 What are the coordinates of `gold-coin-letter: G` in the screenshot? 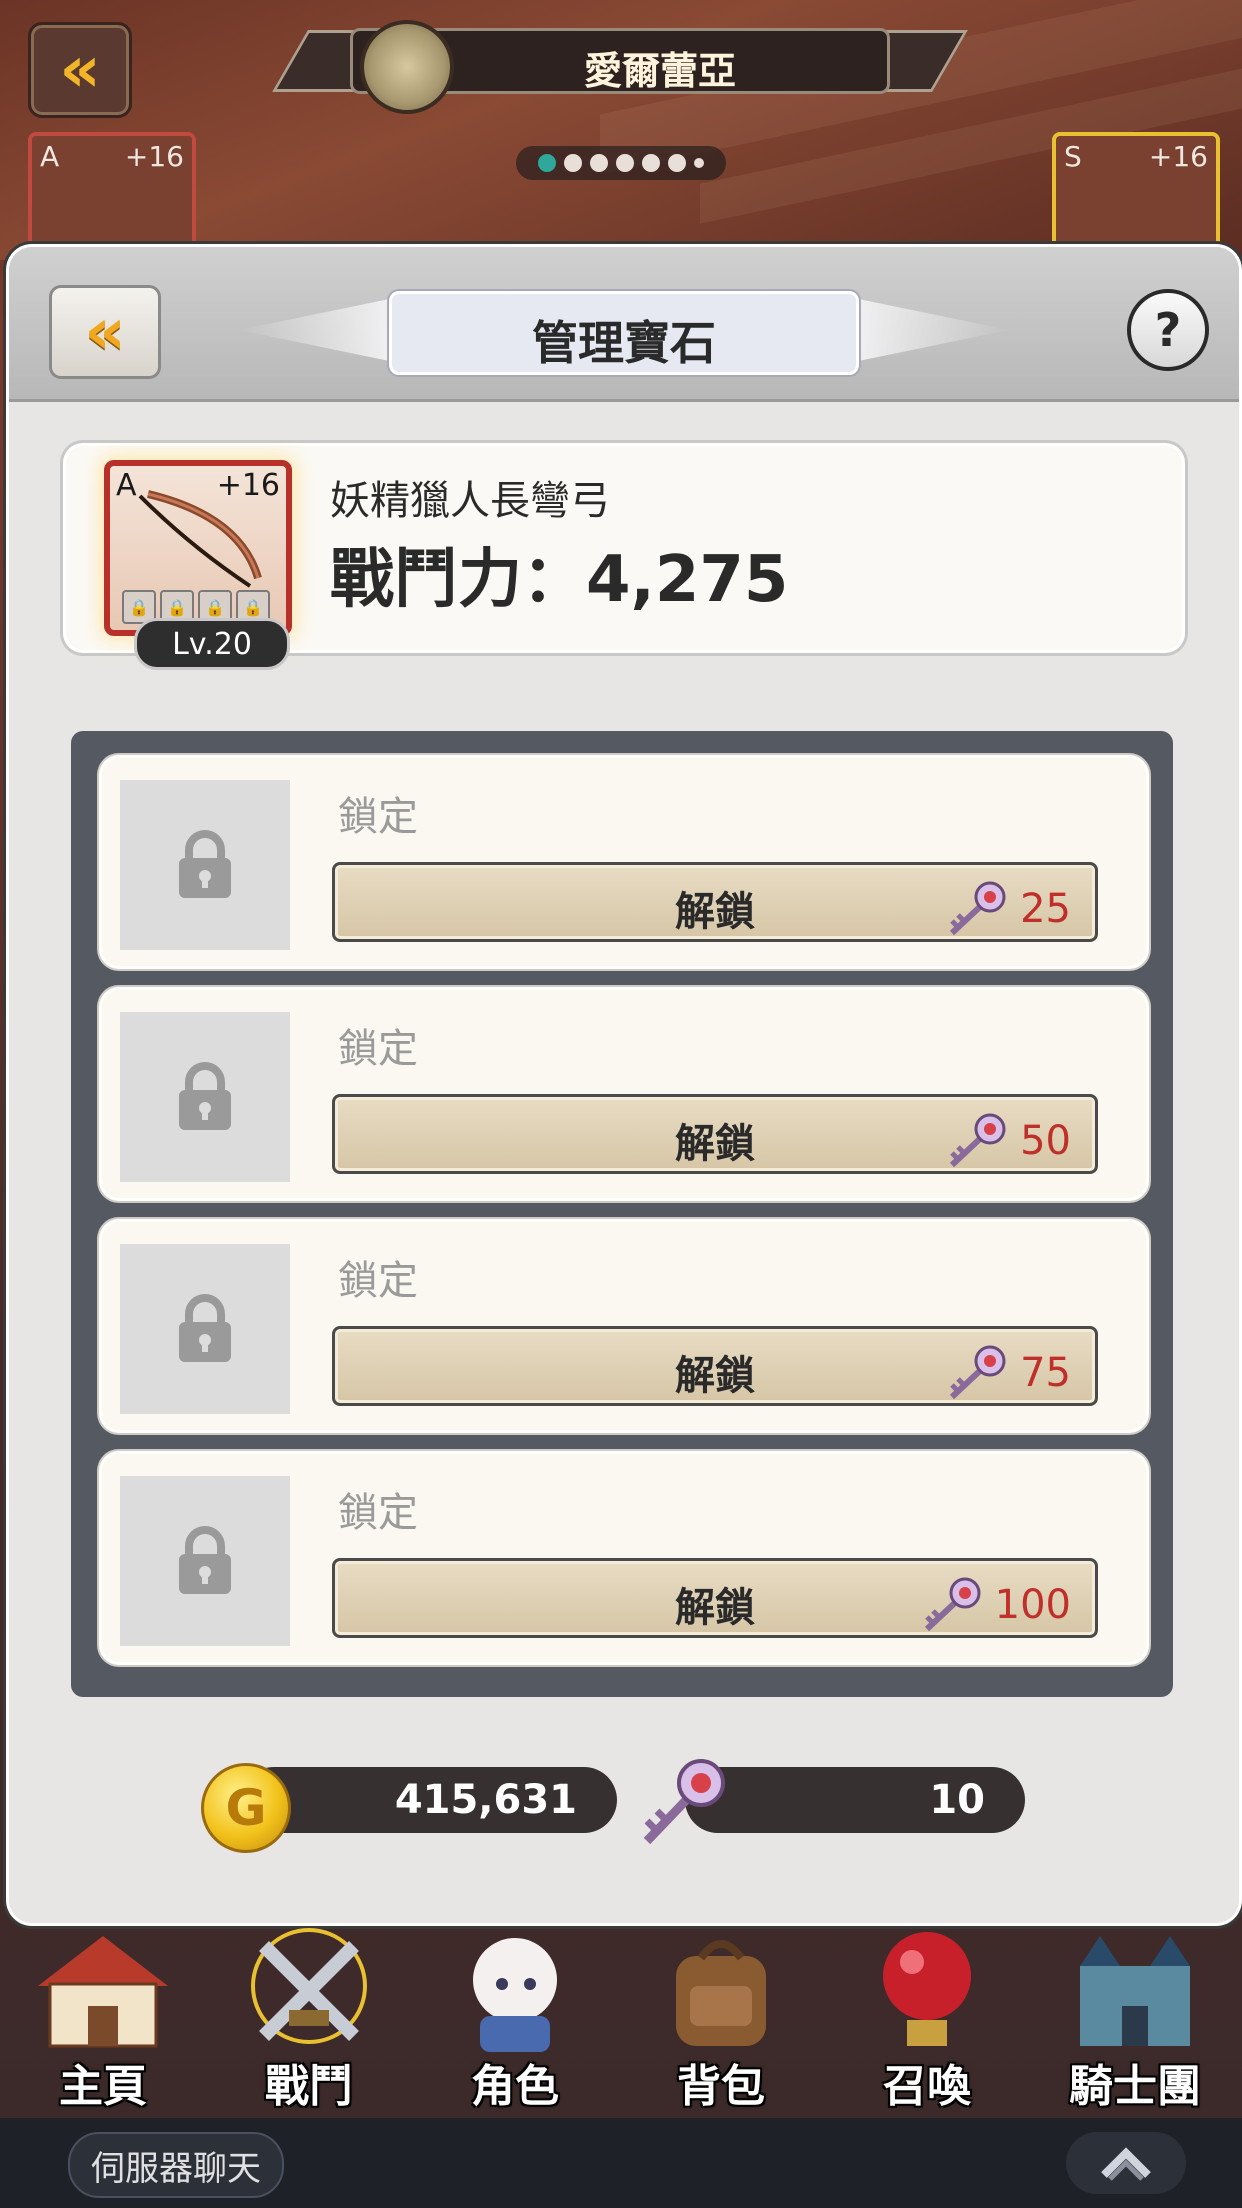 It's located at (246, 1808).